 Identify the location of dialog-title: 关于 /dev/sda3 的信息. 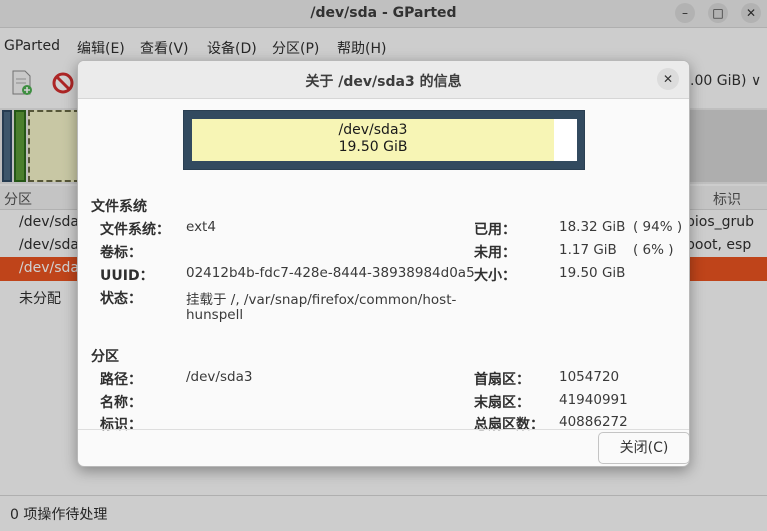
(383, 82).